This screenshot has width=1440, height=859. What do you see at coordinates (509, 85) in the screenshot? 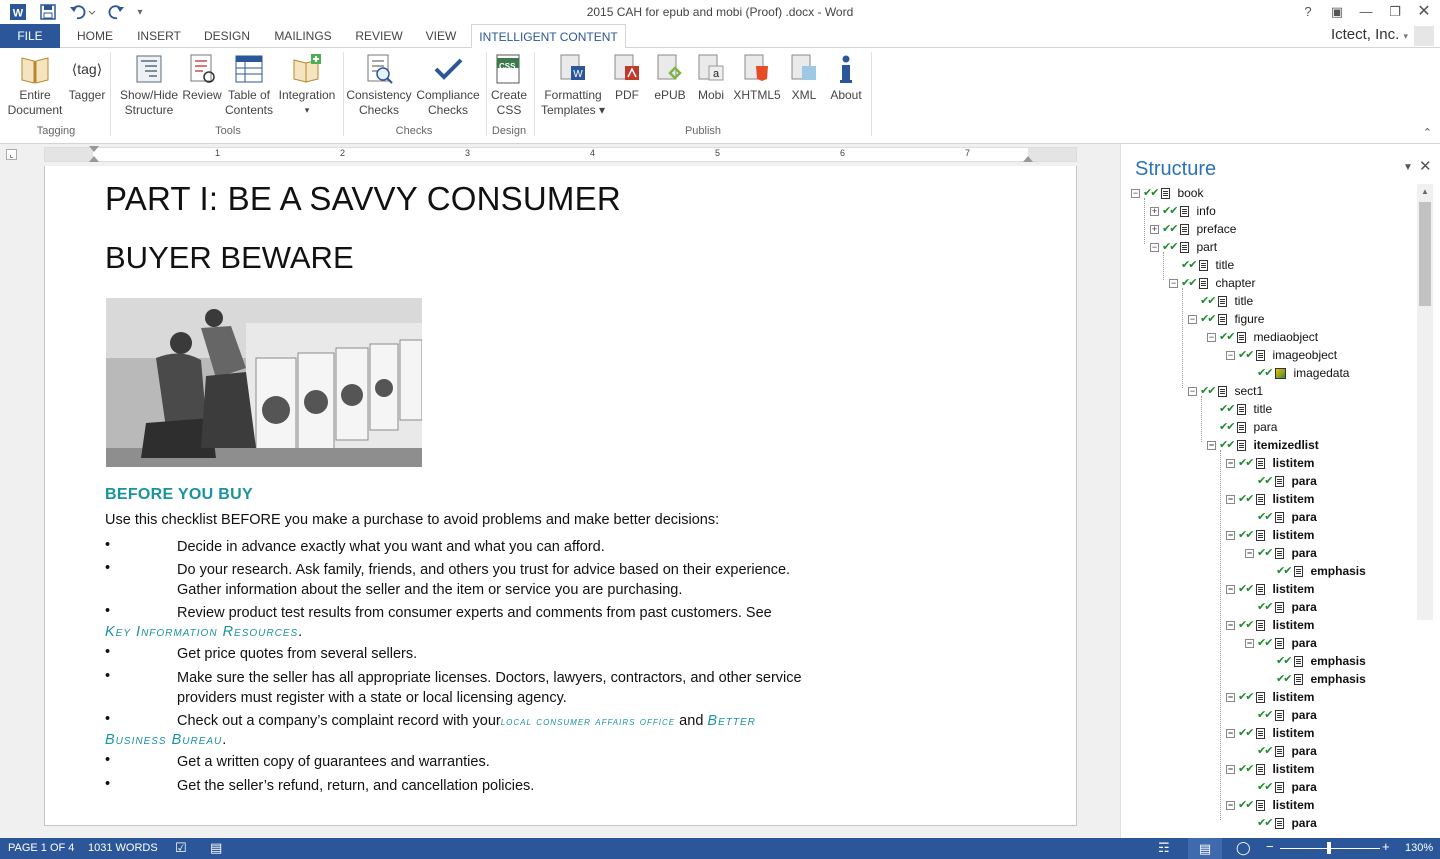
I see `create-css-button: CSS Create CSS` at bounding box center [509, 85].